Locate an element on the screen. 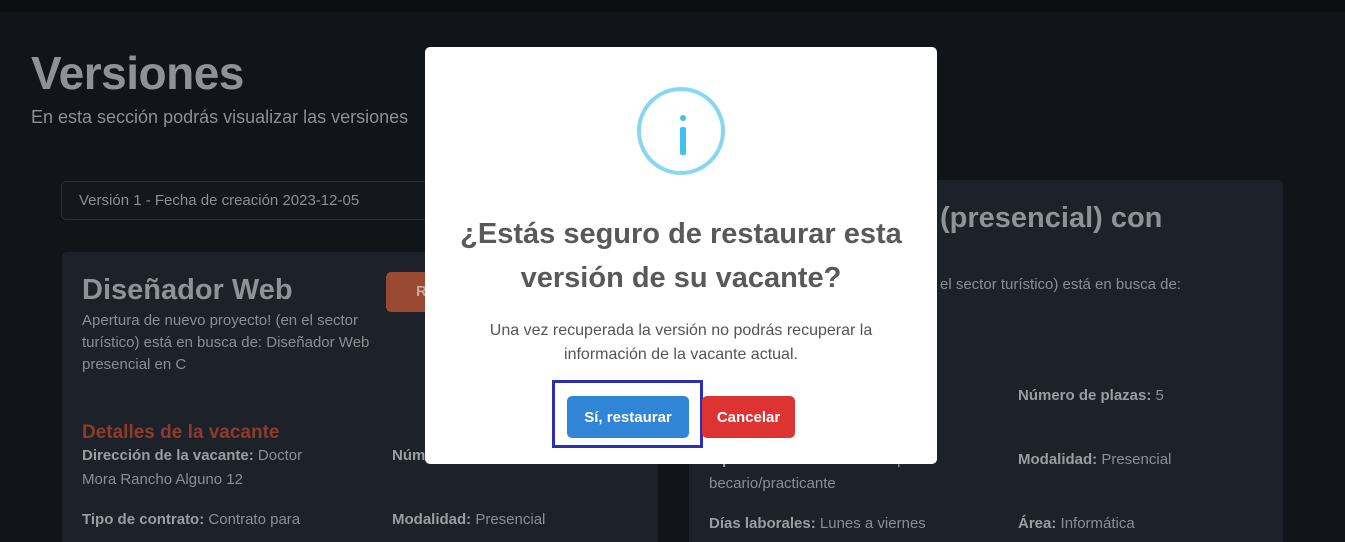 This screenshot has width=1345, height=542. info-icon is located at coordinates (681, 131).